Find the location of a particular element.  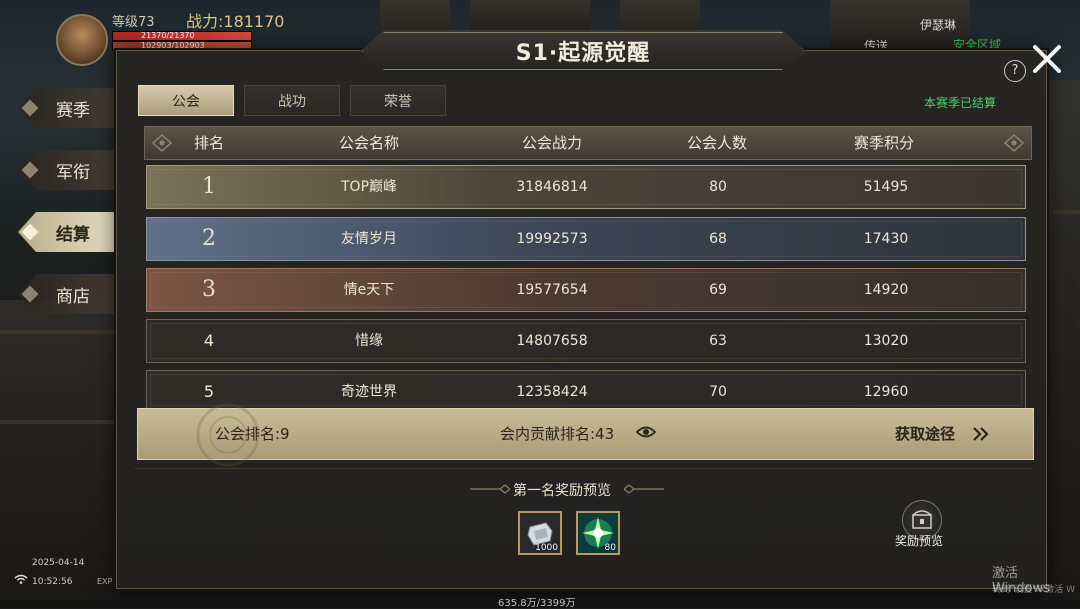

reward-preview-label: 奖励预览 is located at coordinates (919, 540).